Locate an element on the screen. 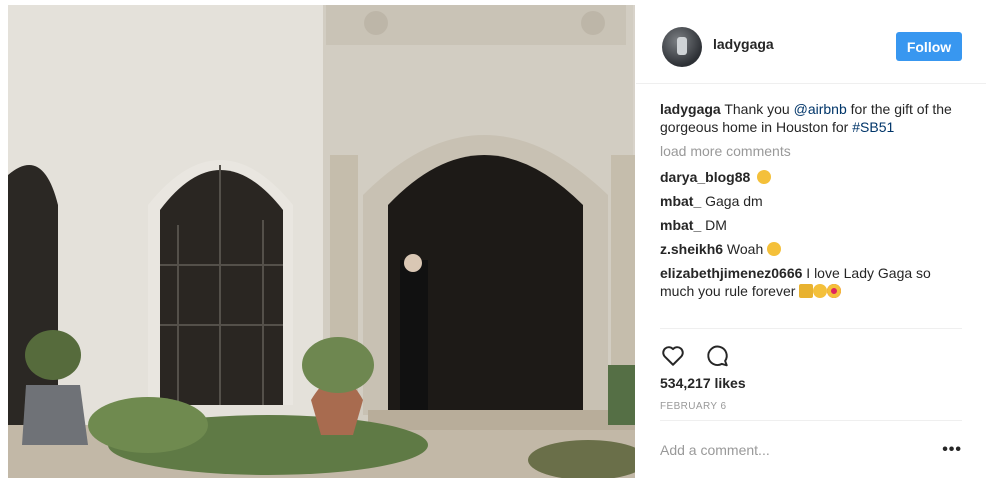 The image size is (994, 486). avatar is located at coordinates (682, 47).